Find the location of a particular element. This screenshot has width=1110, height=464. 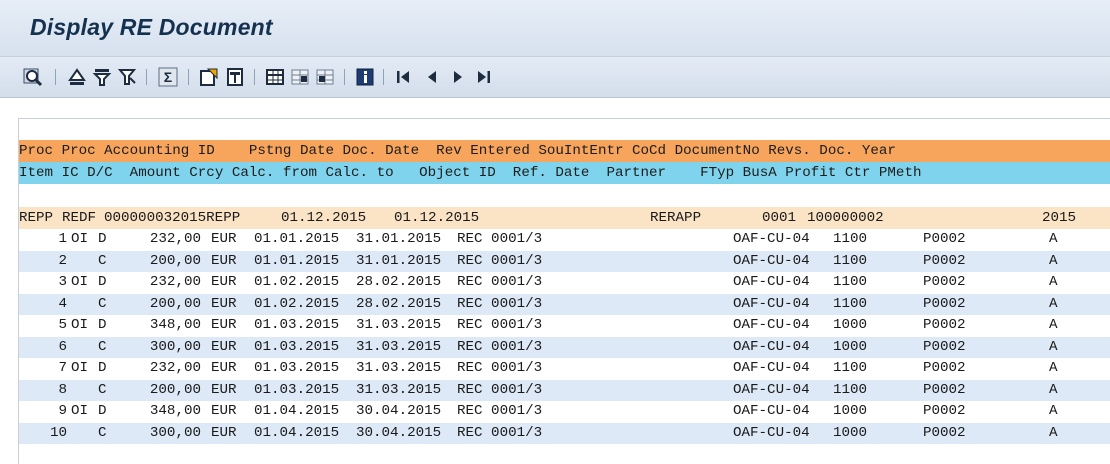

svg-text: Σ is located at coordinates (168, 77).